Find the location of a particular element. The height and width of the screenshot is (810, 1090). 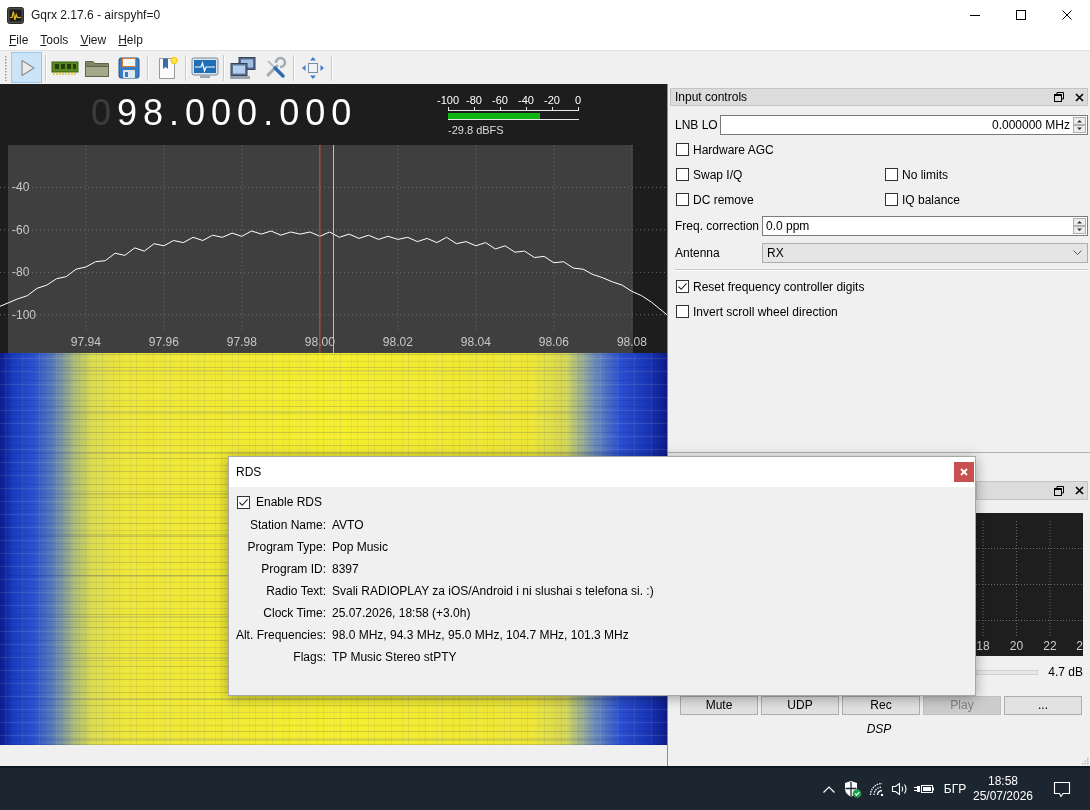

section-label: DSP is located at coordinates (879, 729).